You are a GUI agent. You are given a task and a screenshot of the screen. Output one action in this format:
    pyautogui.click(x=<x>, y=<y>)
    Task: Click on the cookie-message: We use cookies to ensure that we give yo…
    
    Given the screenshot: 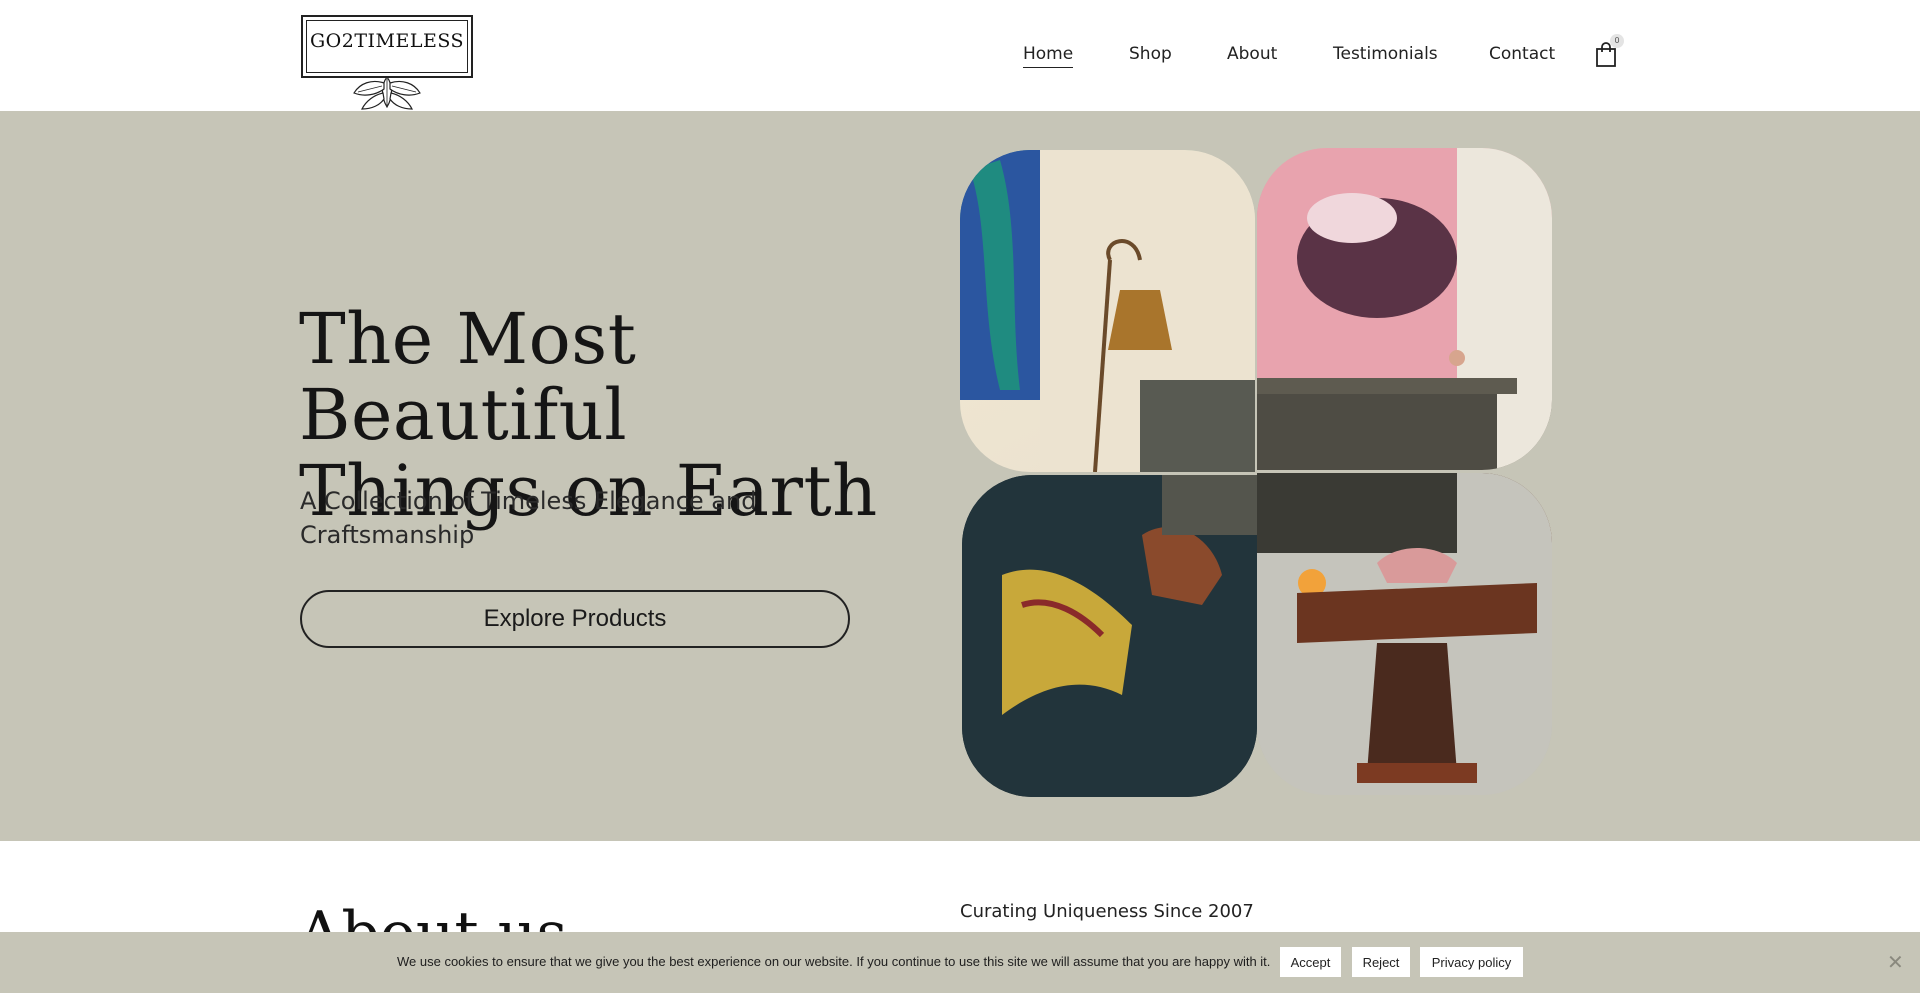 What is the action you would take?
    pyautogui.click(x=834, y=961)
    